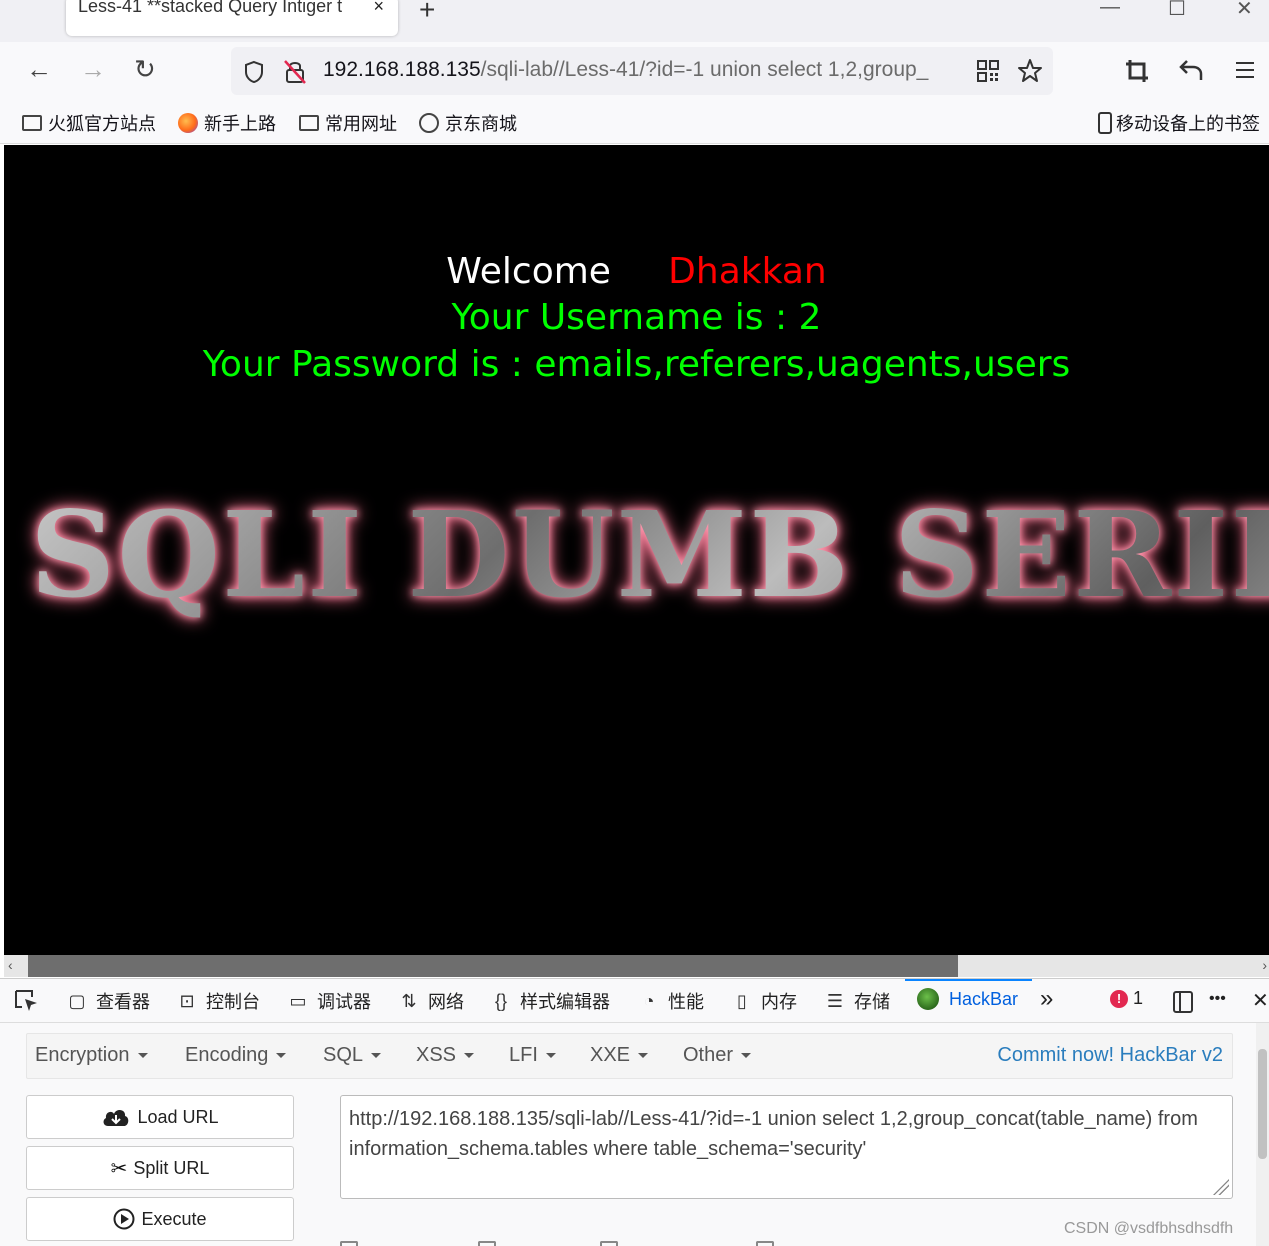 This screenshot has height=1246, width=1269. Describe the element at coordinates (532, 1055) in the screenshot. I see `menu-lfi: LFI` at that location.